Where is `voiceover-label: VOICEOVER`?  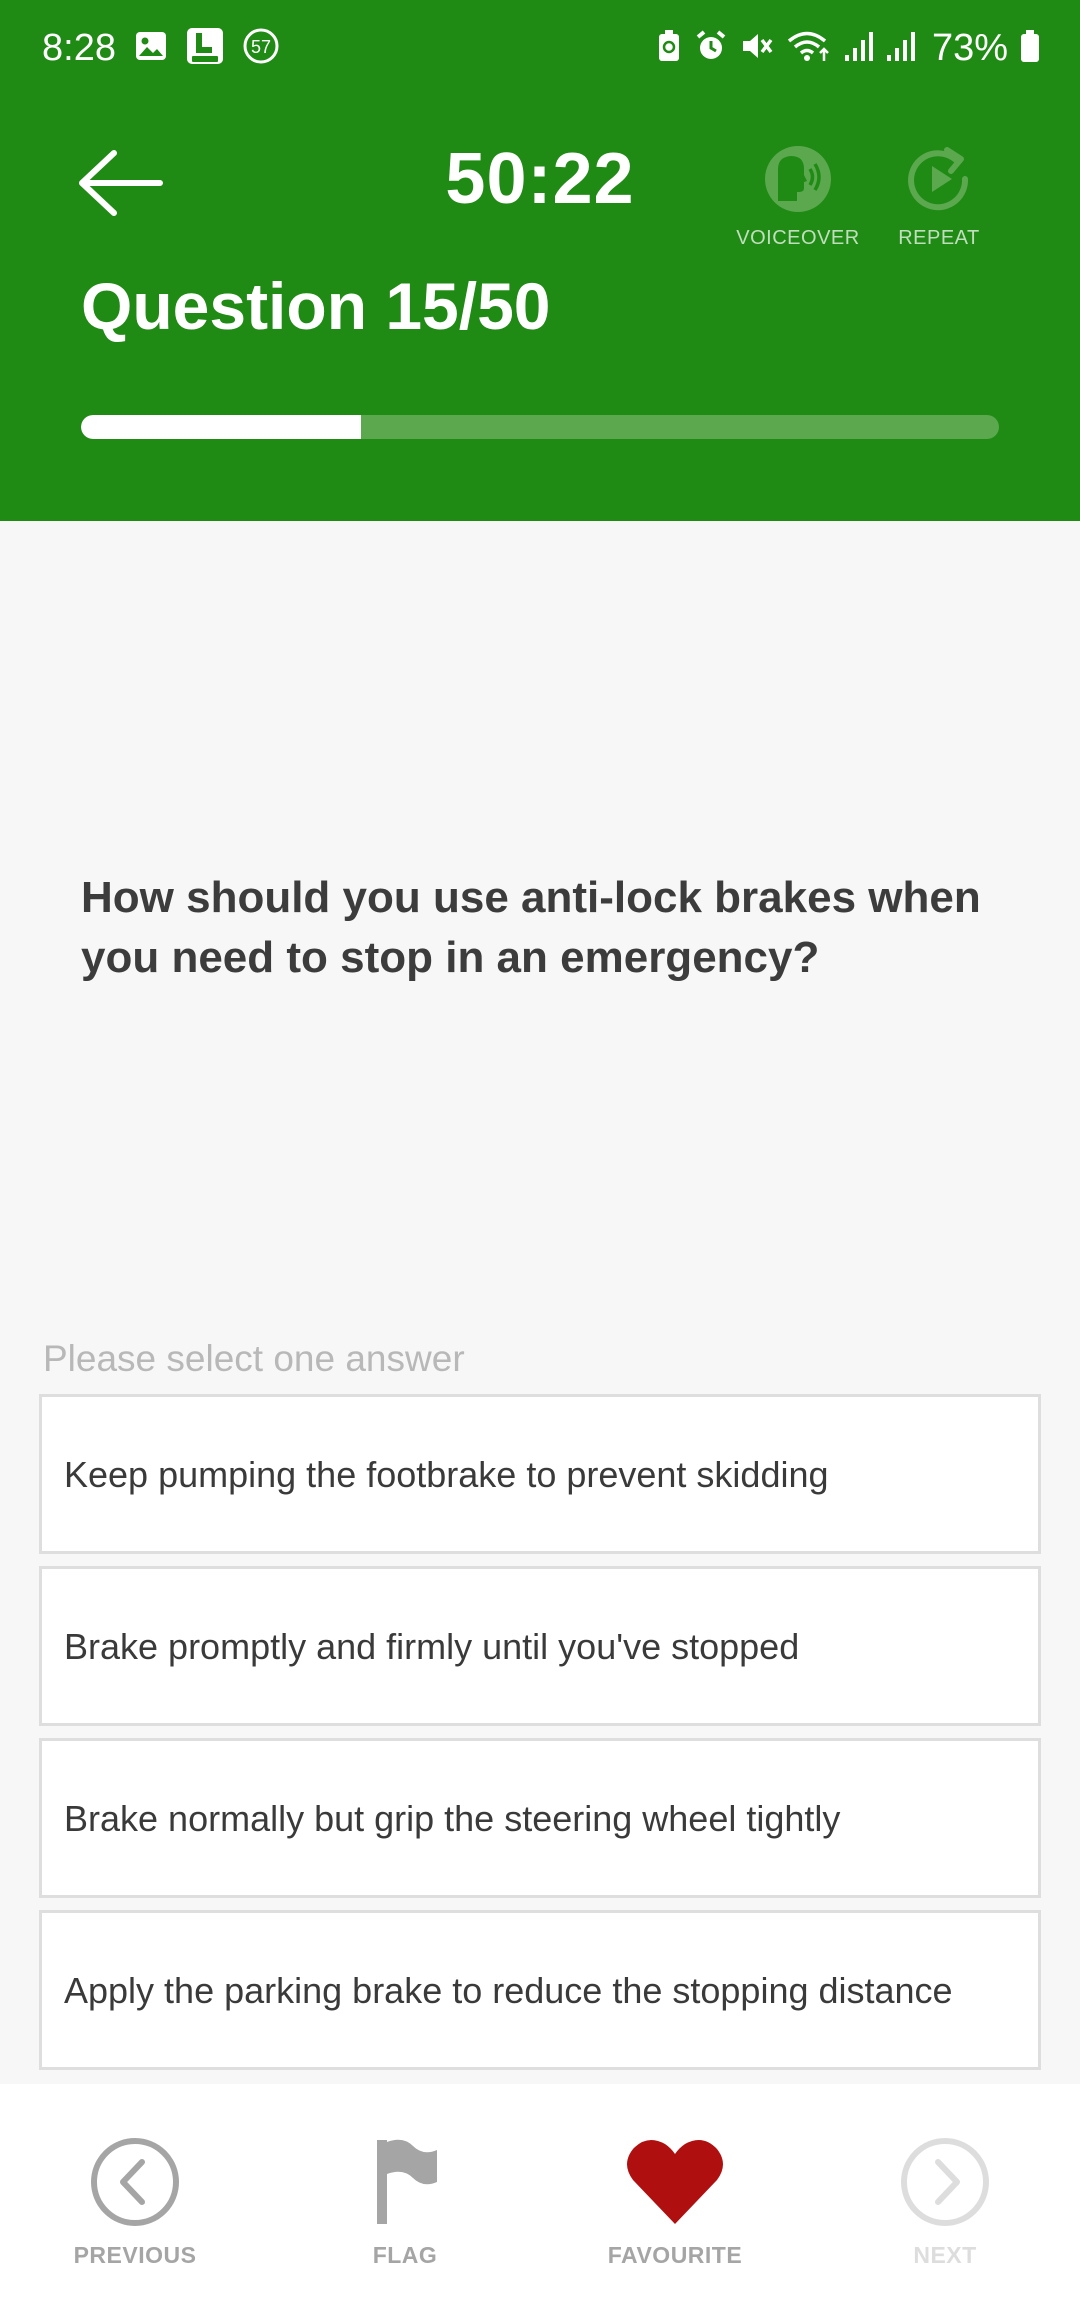 voiceover-label: VOICEOVER is located at coordinates (798, 238).